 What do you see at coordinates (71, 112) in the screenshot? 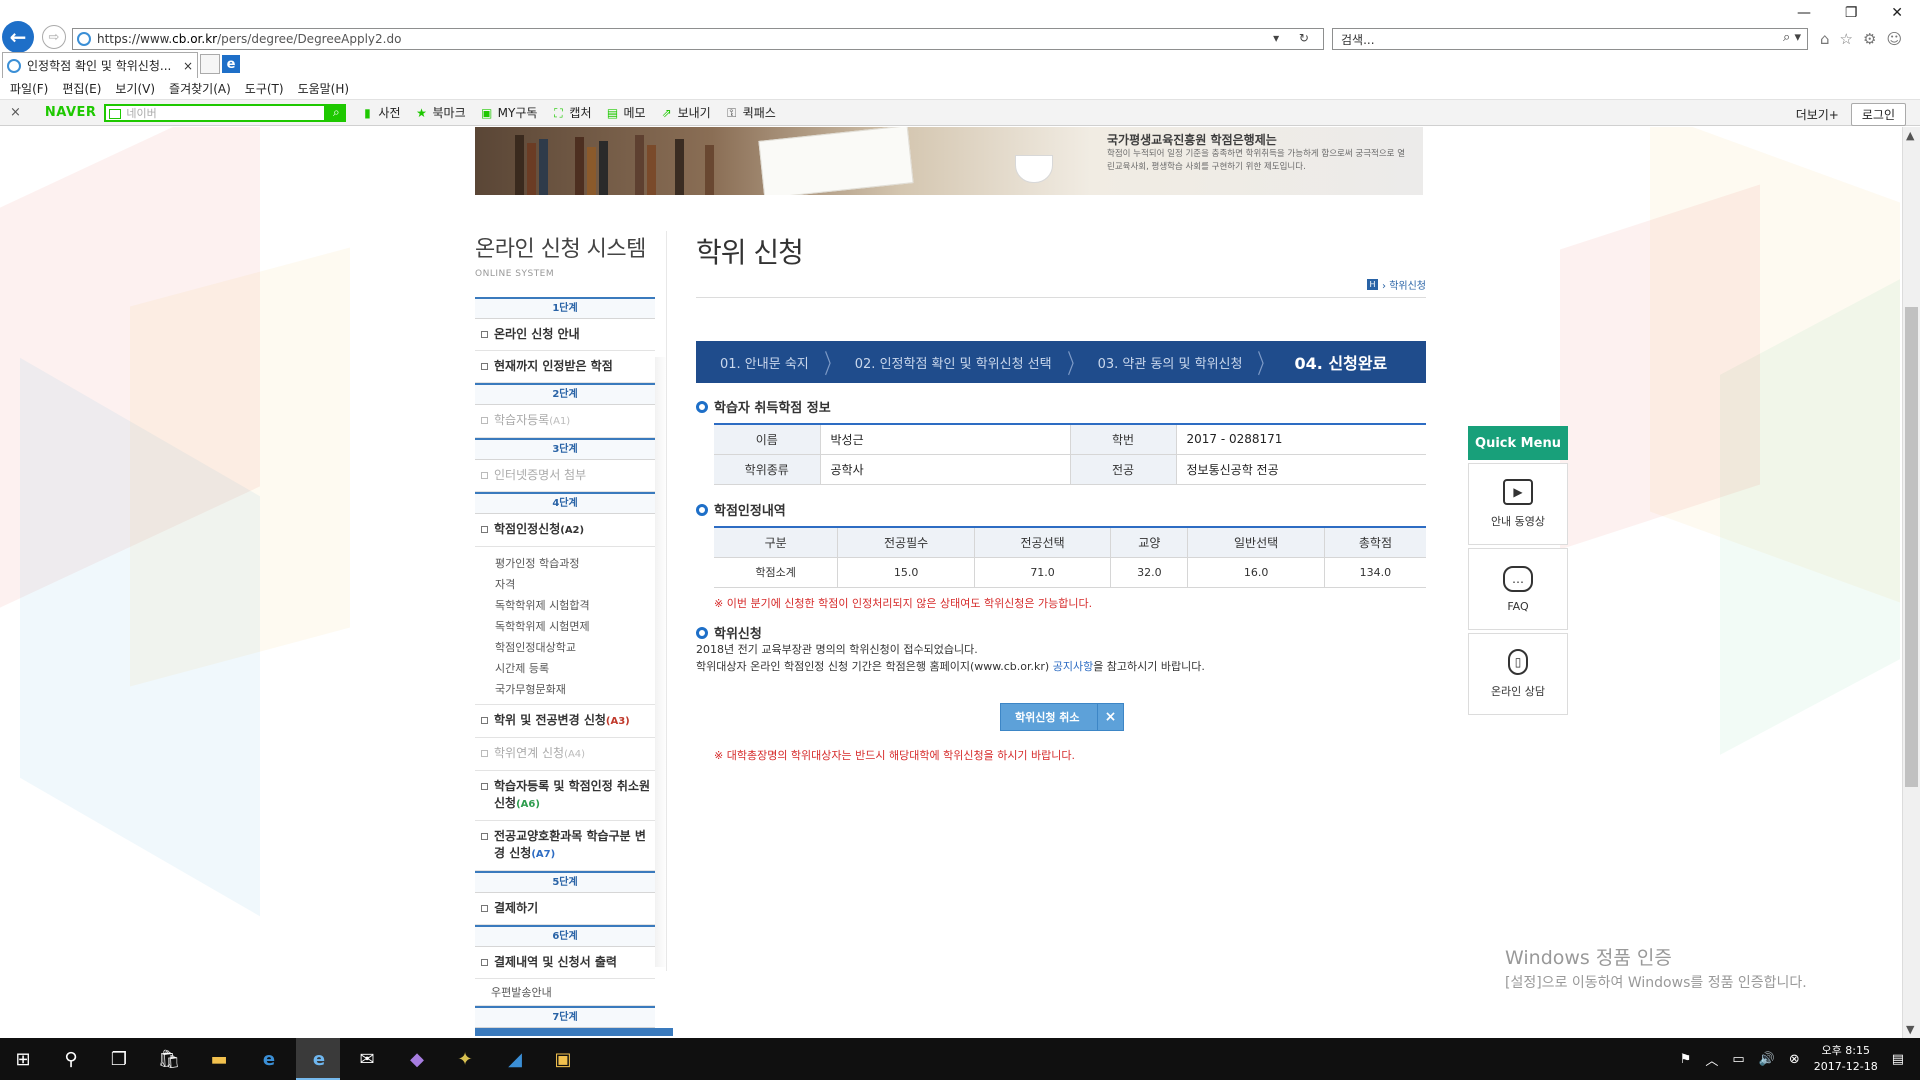
I see `naver-logo: NAVER` at bounding box center [71, 112].